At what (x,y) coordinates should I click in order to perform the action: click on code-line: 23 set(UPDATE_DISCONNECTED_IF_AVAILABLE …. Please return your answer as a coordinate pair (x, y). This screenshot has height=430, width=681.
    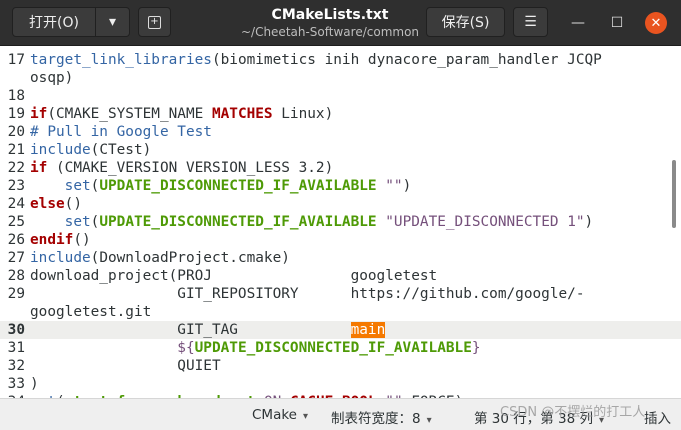
    Looking at the image, I should click on (340, 186).